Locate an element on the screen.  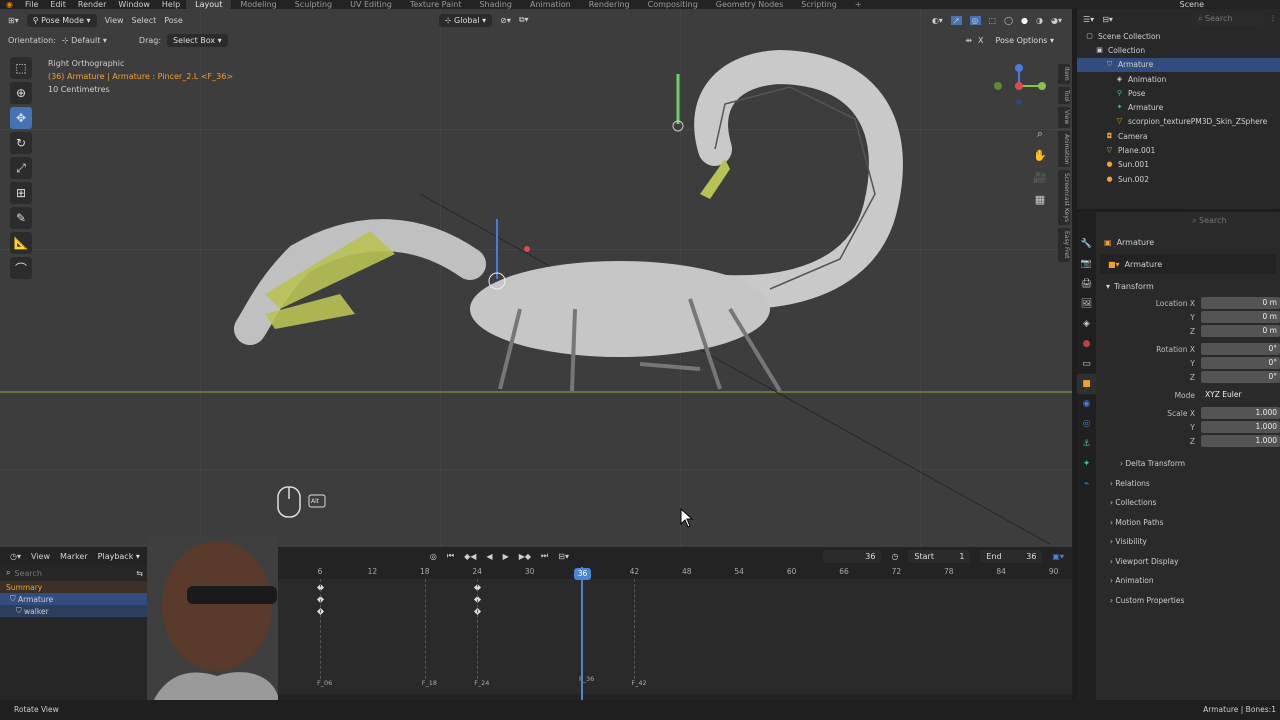
location-y-field: 0 m is located at coordinates (1240, 317).